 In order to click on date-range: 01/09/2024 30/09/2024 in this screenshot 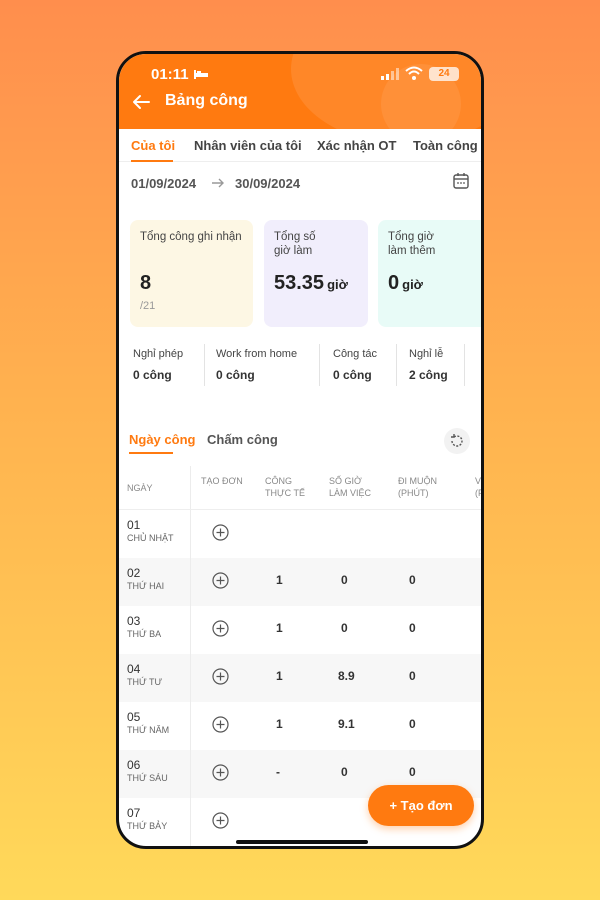, I will do `click(300, 182)`.